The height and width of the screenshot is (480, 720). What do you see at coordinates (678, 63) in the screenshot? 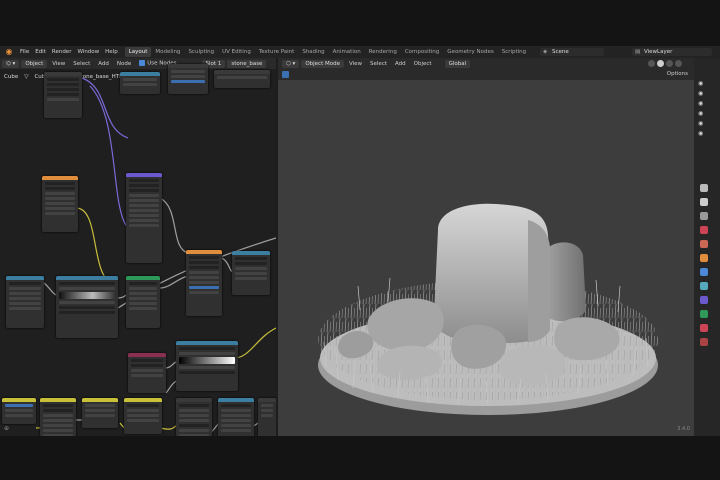
I see `rendered-shading-icon` at bounding box center [678, 63].